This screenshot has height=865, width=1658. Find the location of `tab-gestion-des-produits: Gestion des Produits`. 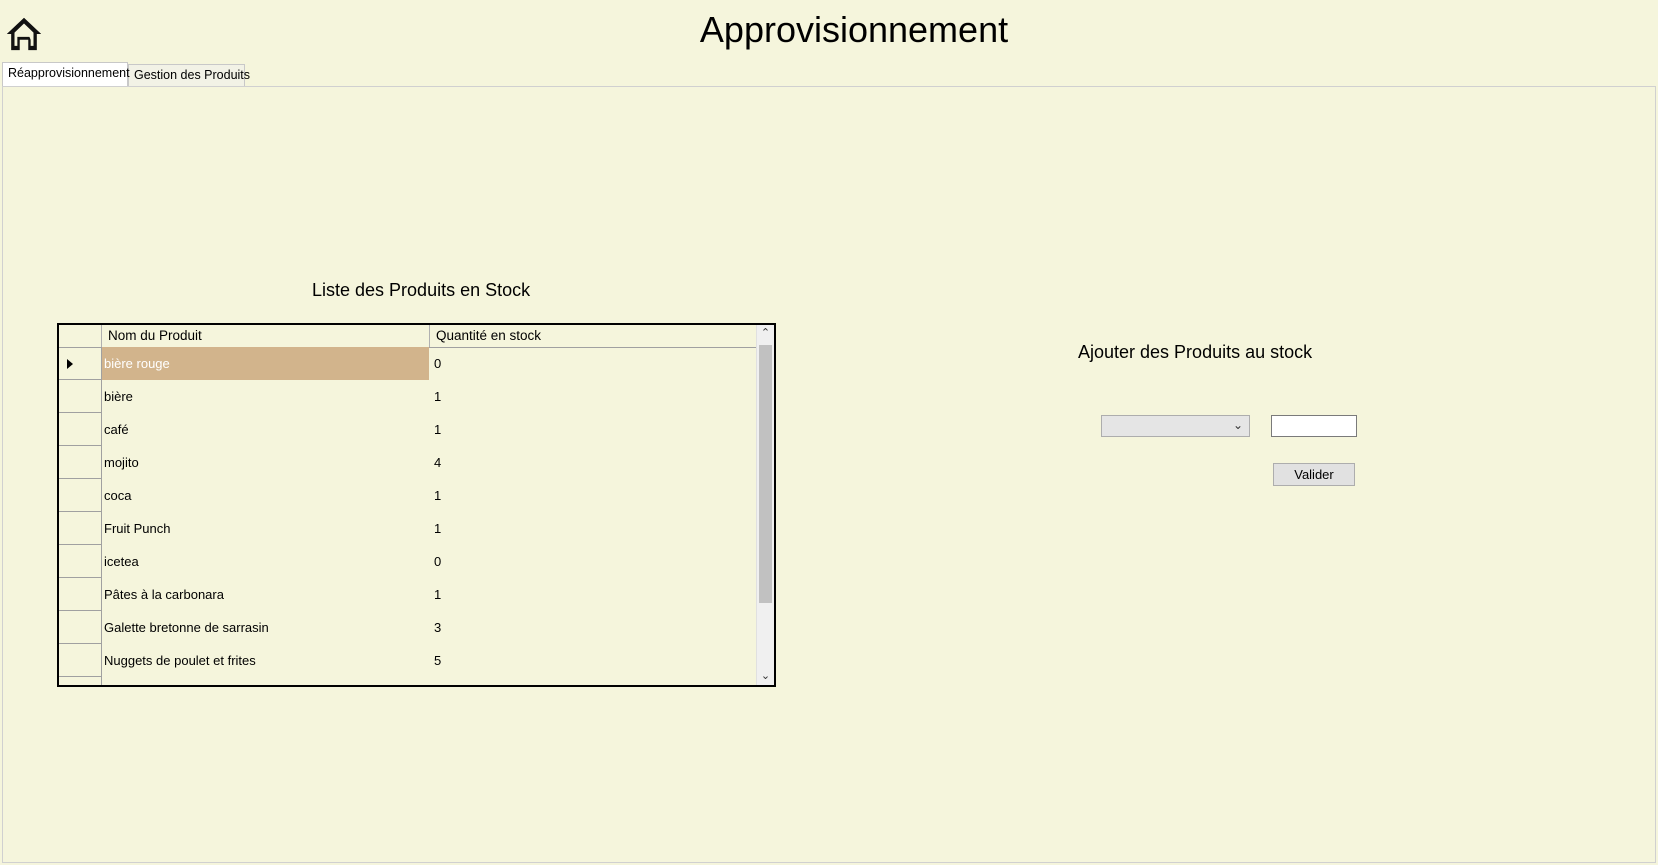

tab-gestion-des-produits: Gestion des Produits is located at coordinates (189, 75).